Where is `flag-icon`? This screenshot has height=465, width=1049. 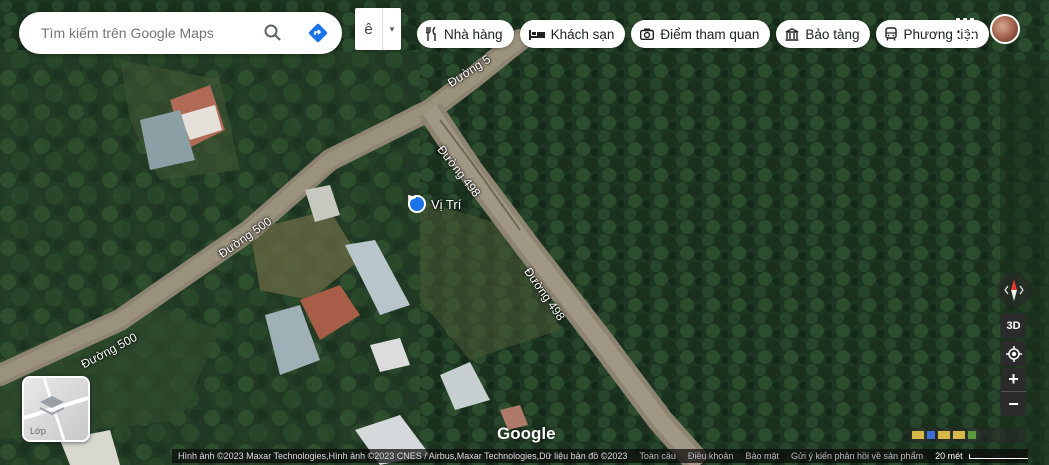
flag-icon is located at coordinates (417, 204).